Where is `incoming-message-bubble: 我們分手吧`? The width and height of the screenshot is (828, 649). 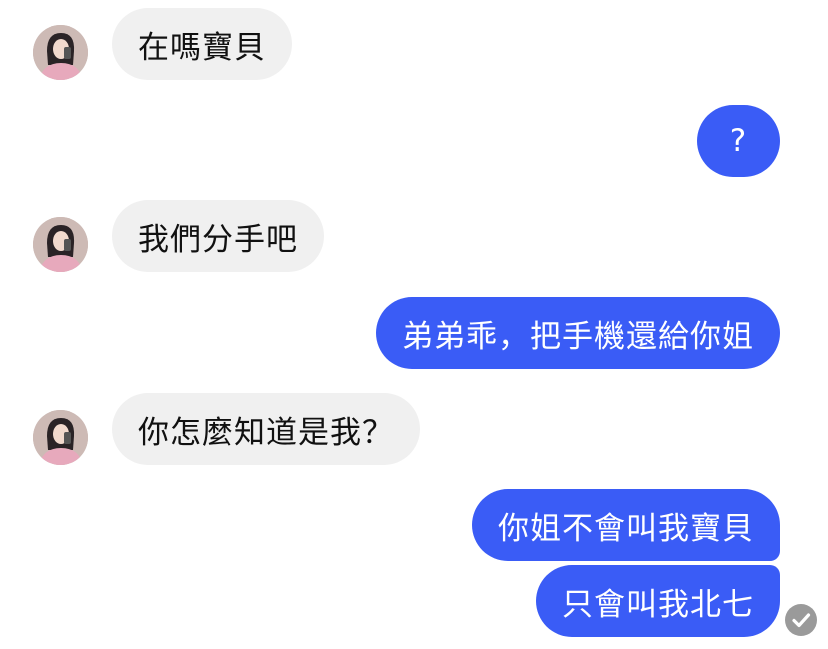
incoming-message-bubble: 我們分手吧 is located at coordinates (218, 236).